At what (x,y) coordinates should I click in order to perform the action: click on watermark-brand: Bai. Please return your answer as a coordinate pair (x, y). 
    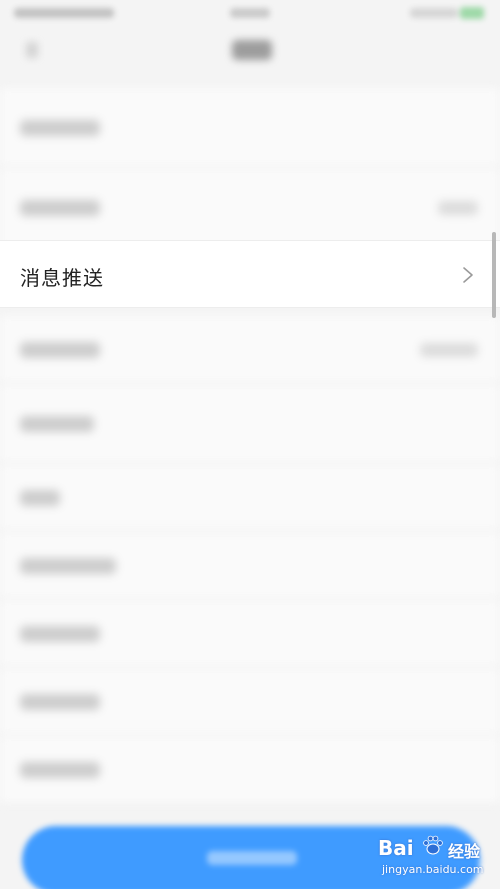
    Looking at the image, I should click on (396, 848).